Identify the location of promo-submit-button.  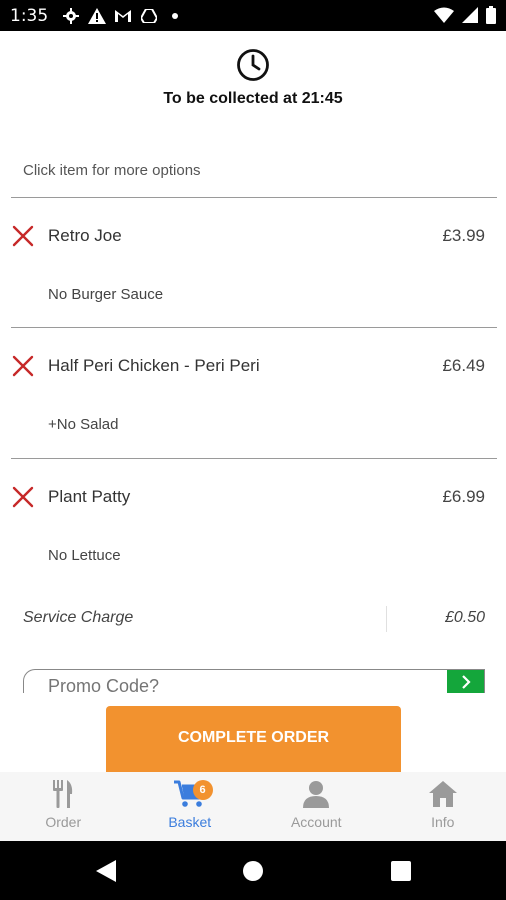
(465, 681).